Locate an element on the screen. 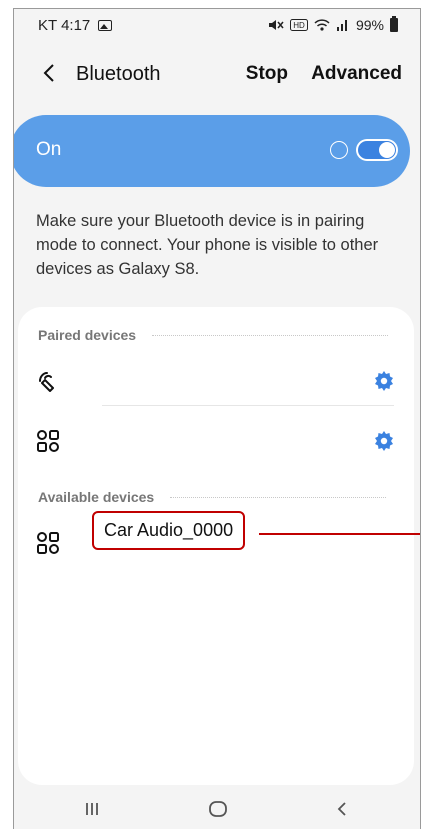 This screenshot has height=829, width=426. toggle-label: On is located at coordinates (49, 149).